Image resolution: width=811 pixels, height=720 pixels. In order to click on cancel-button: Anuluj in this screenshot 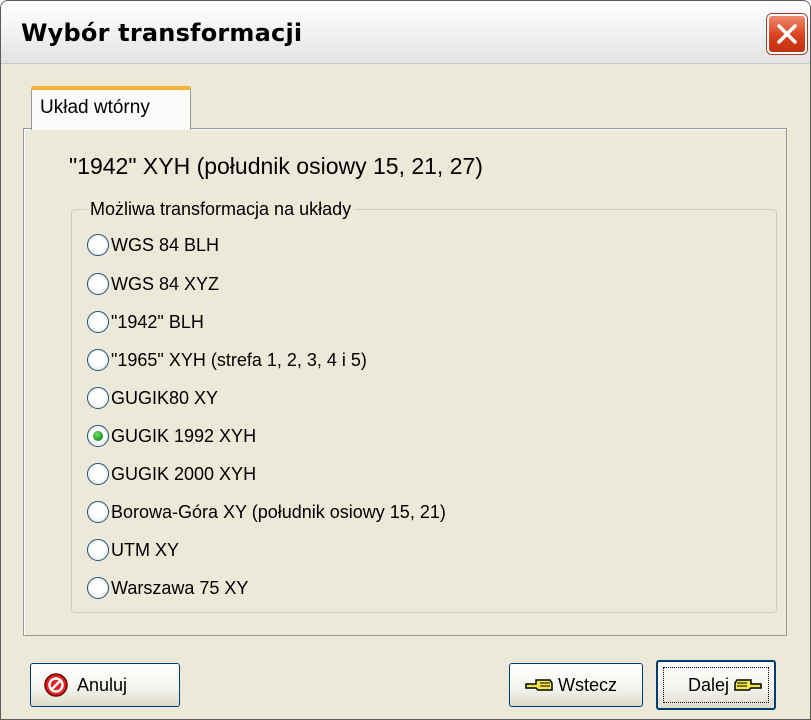, I will do `click(105, 685)`.